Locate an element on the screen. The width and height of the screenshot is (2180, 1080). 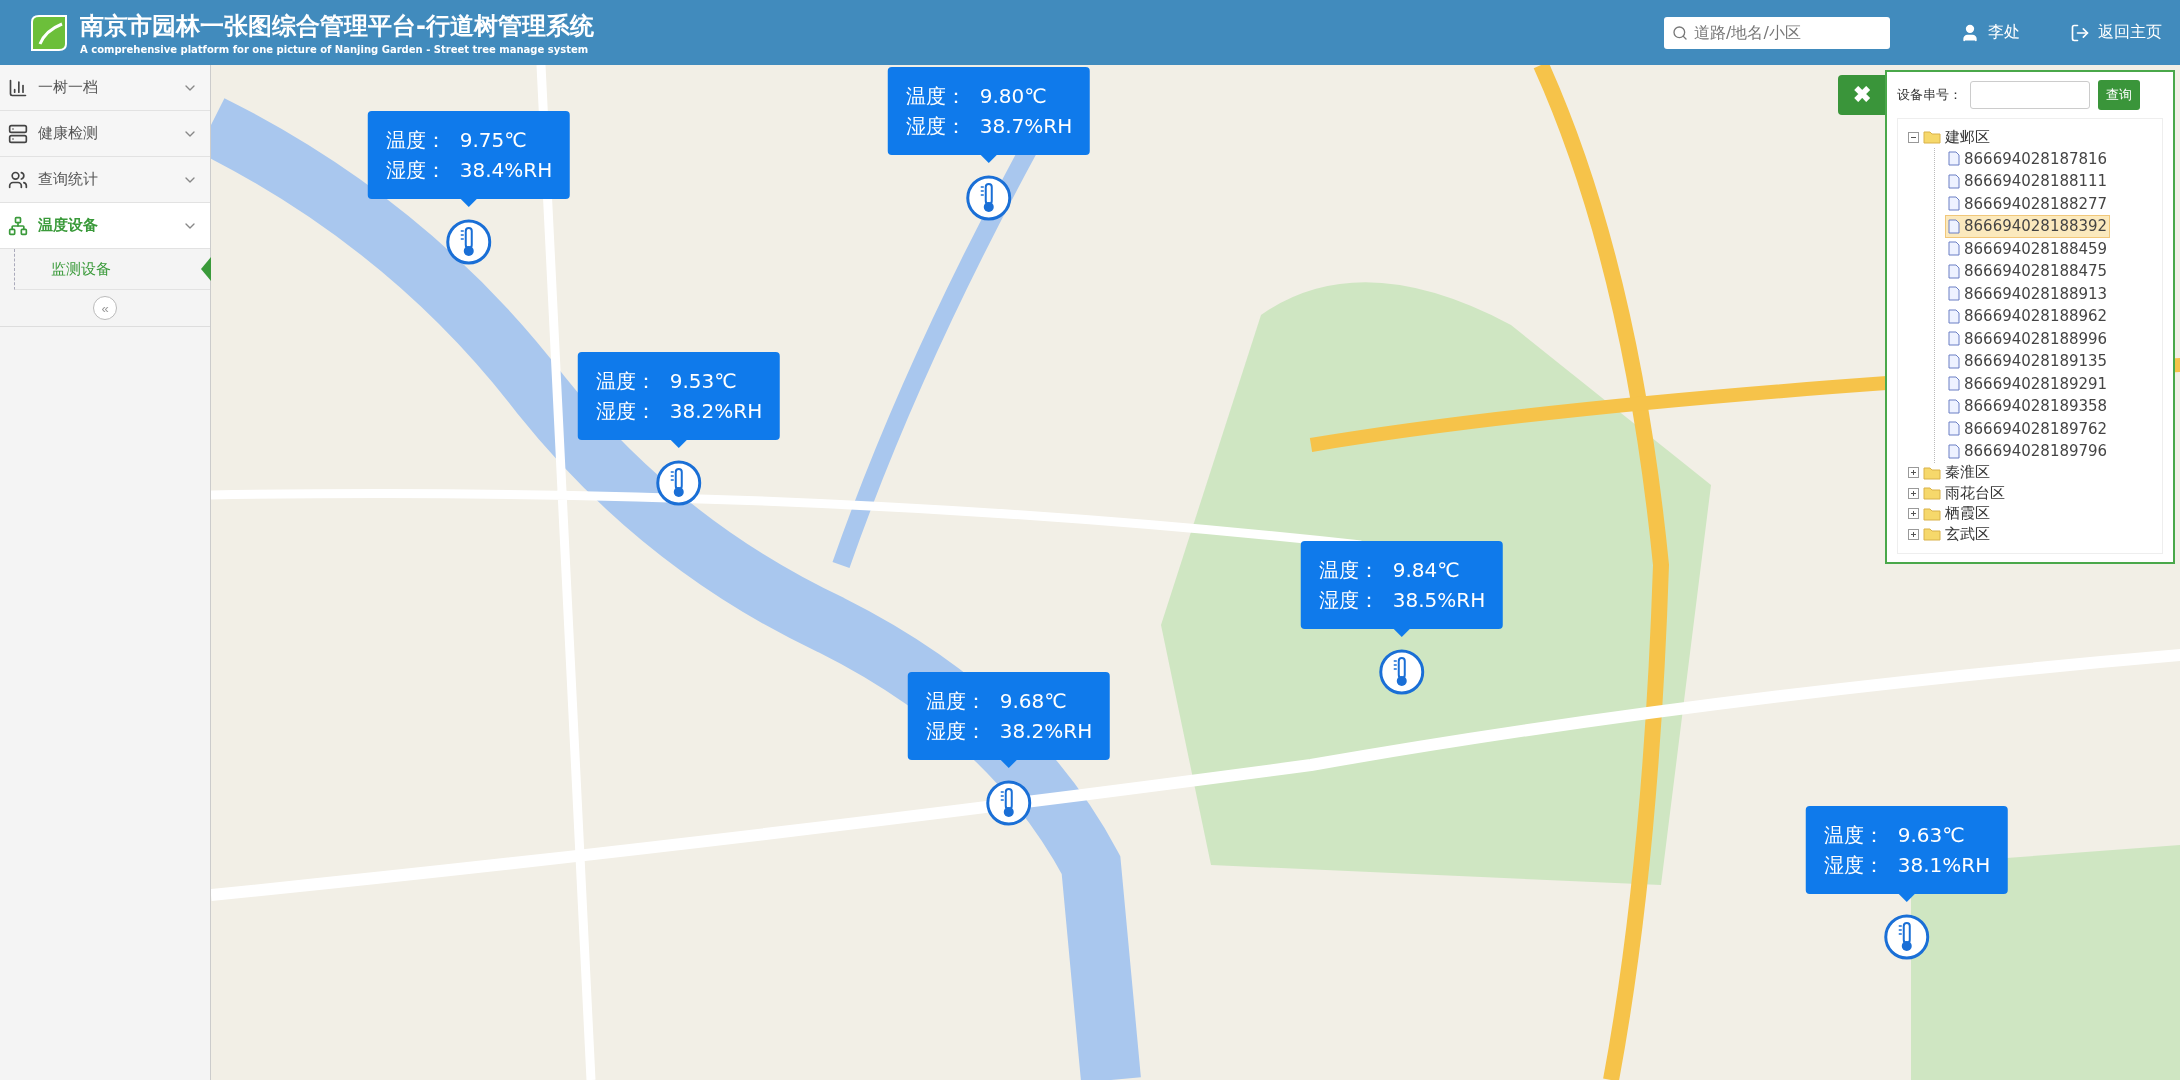
temperature-value: 9.84℃ is located at coordinates (1426, 570).